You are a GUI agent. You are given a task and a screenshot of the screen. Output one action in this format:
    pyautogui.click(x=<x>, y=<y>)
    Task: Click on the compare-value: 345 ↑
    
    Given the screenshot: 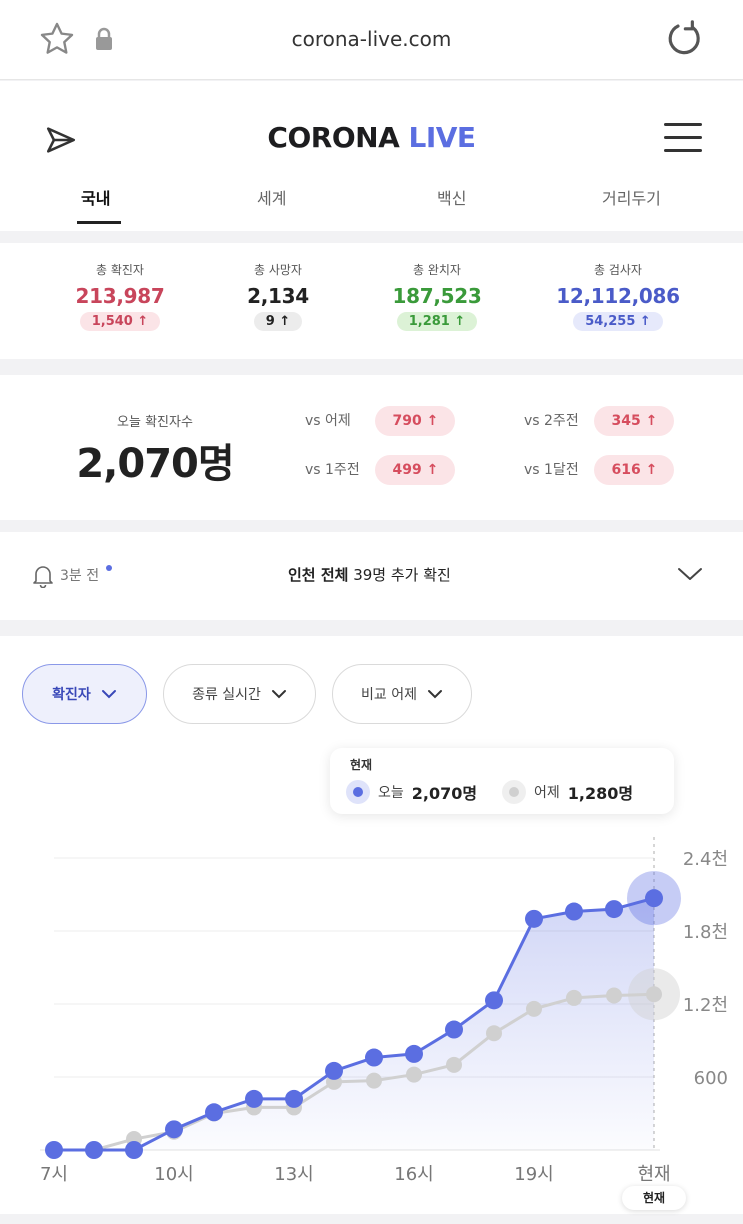 What is the action you would take?
    pyautogui.click(x=634, y=421)
    